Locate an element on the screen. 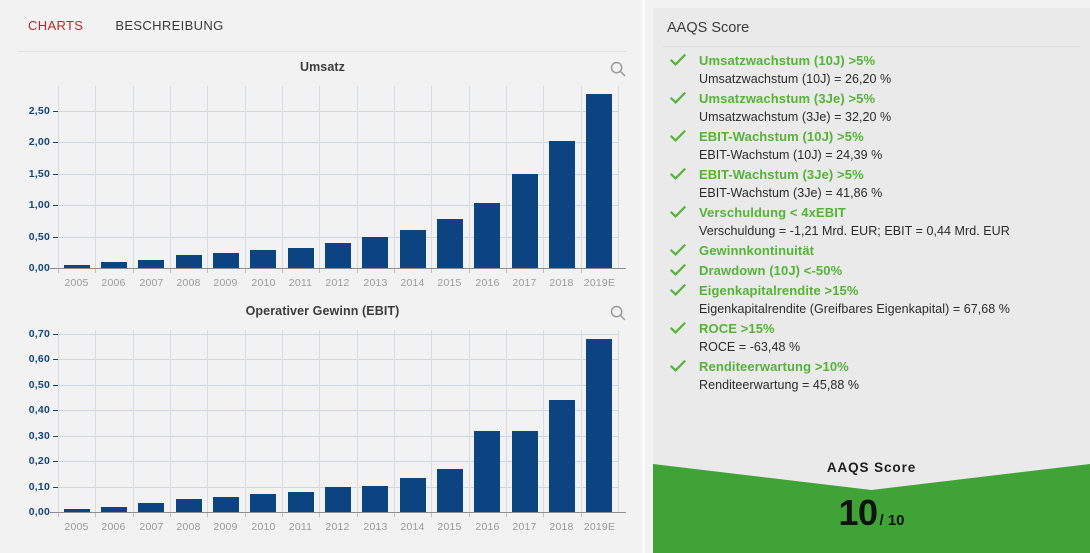 This screenshot has height=553, width=1090. criteria-title: EBIT-Wachstum (3Je) >5% is located at coordinates (781, 174).